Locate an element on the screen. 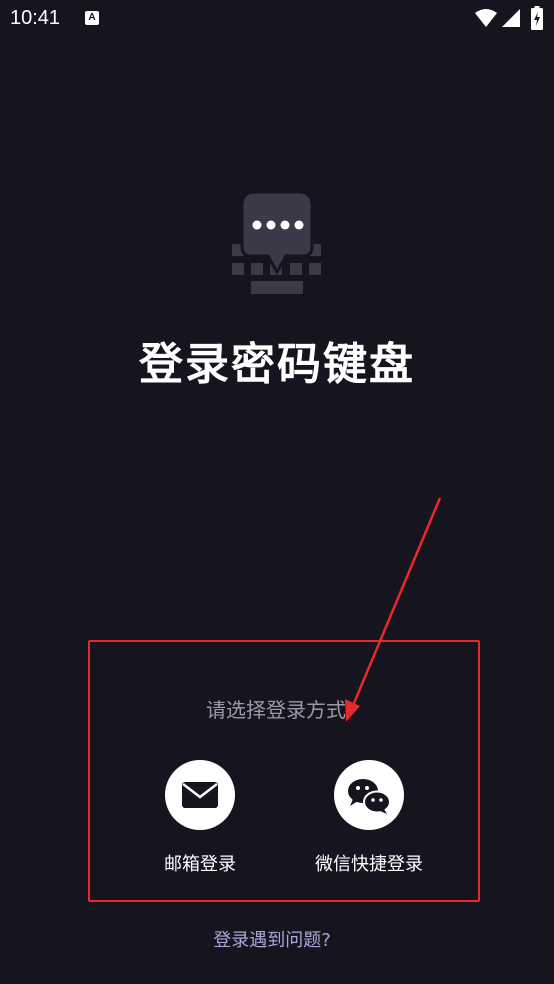  email-login-button is located at coordinates (200, 795).